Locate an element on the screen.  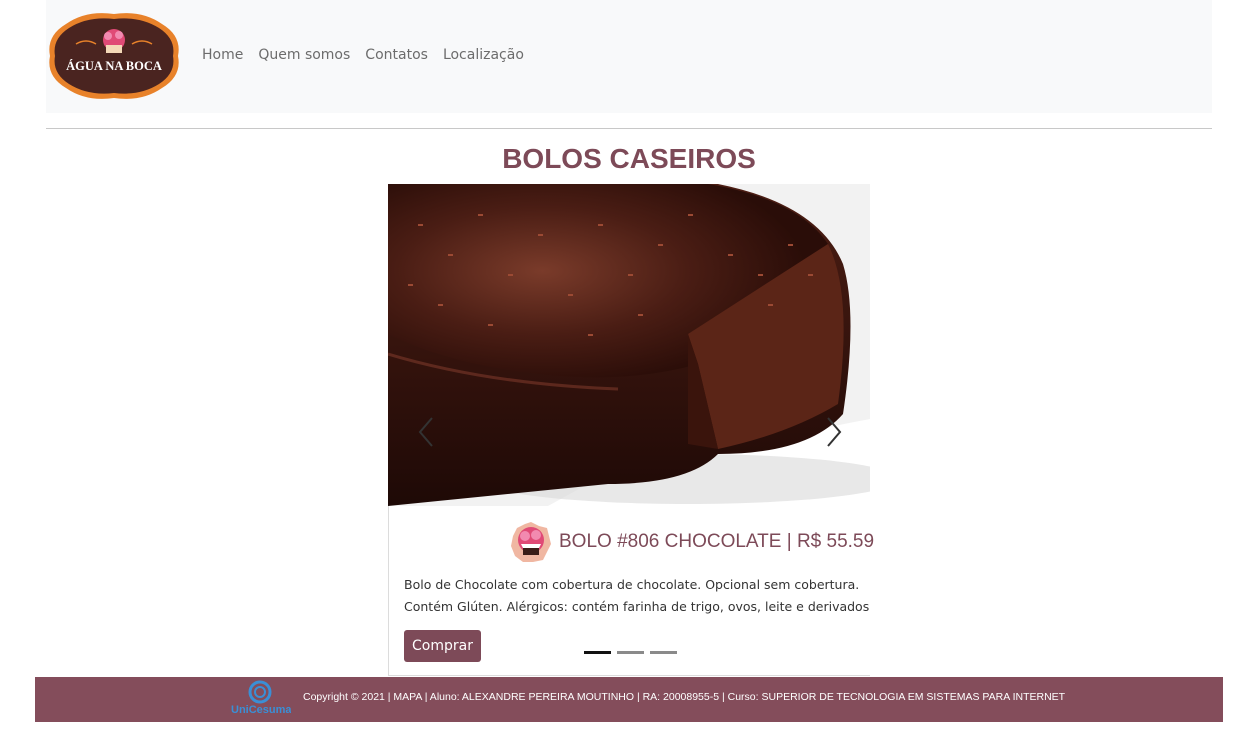
main-nav: Home Quem somos Contatos Localização is located at coordinates (370, 55).